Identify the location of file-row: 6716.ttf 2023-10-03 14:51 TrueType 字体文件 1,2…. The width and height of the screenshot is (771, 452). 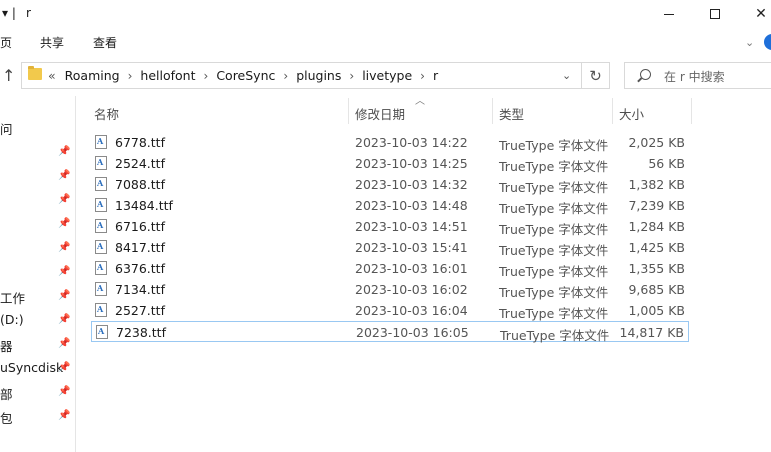
(390, 226).